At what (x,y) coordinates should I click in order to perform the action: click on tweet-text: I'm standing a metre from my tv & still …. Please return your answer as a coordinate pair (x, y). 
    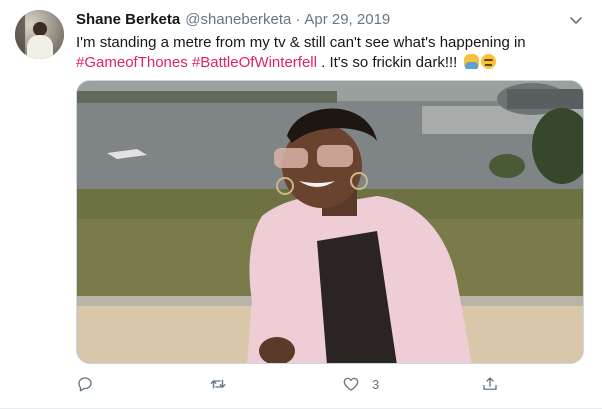
    Looking at the image, I should click on (326, 53).